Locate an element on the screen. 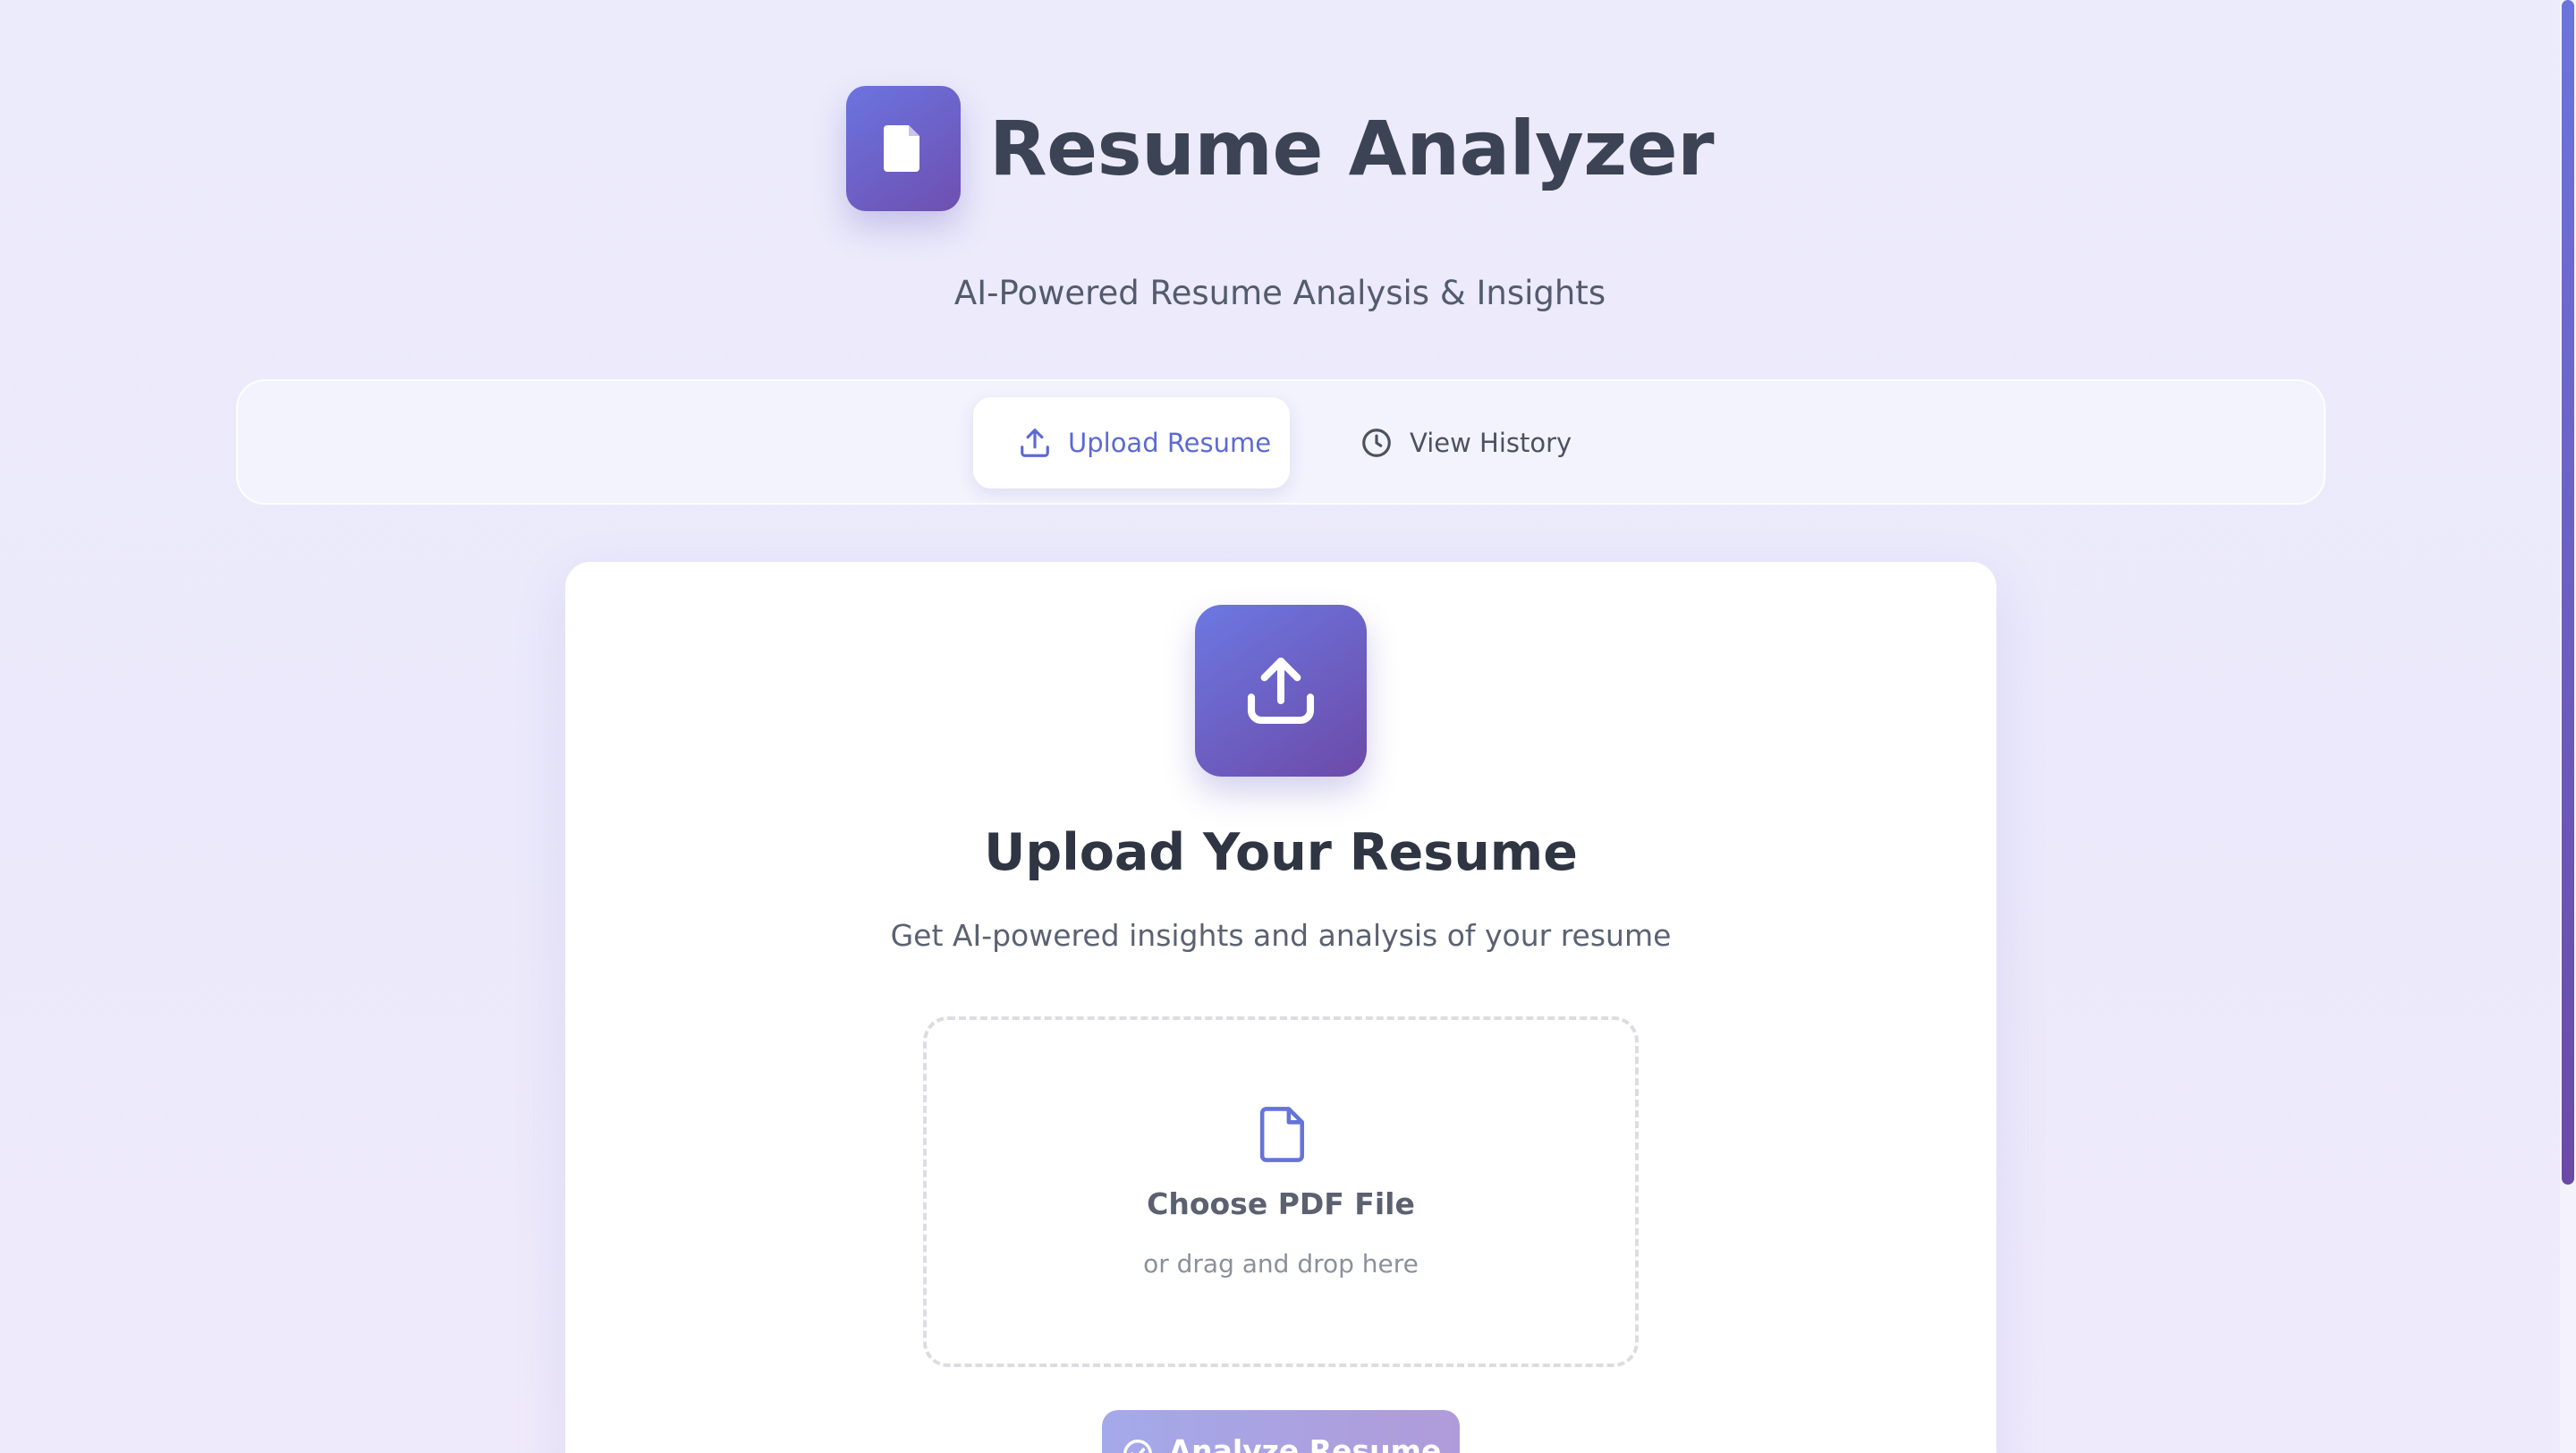 This screenshot has width=2576, height=1453. dropzone-subtitle: or drag and drop here is located at coordinates (1281, 1264).